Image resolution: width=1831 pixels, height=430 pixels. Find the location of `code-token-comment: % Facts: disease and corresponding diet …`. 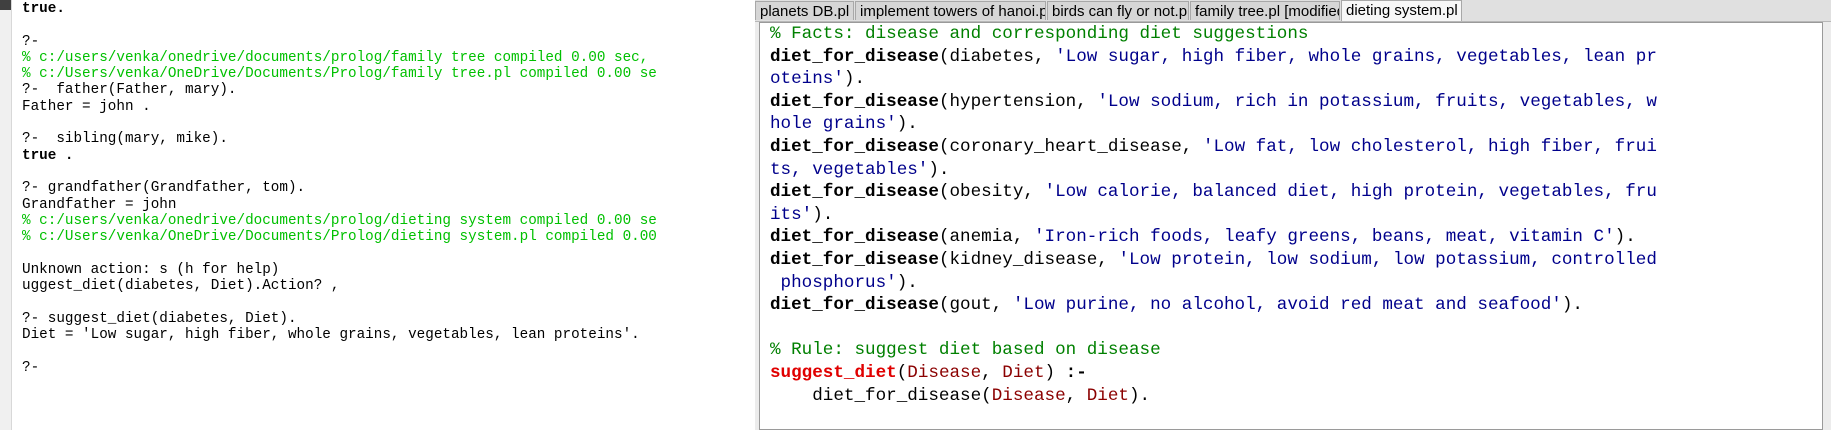

code-token-comment: % Facts: disease and corresponding diet … is located at coordinates (1039, 34).